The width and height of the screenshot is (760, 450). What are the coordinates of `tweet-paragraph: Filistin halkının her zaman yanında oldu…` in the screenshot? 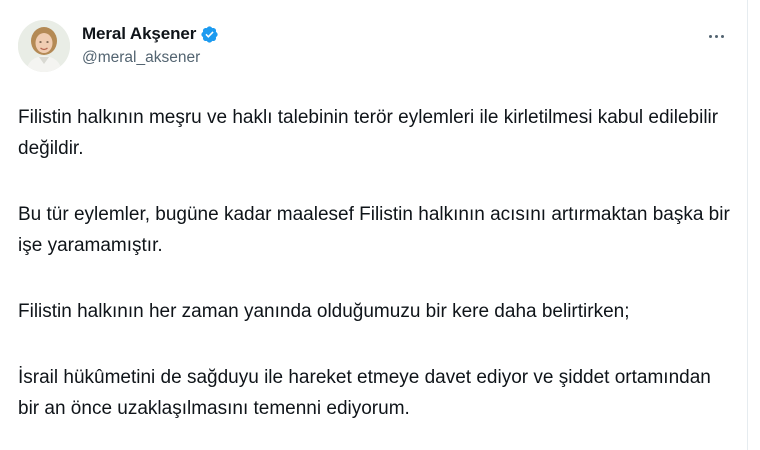 It's located at (324, 311).